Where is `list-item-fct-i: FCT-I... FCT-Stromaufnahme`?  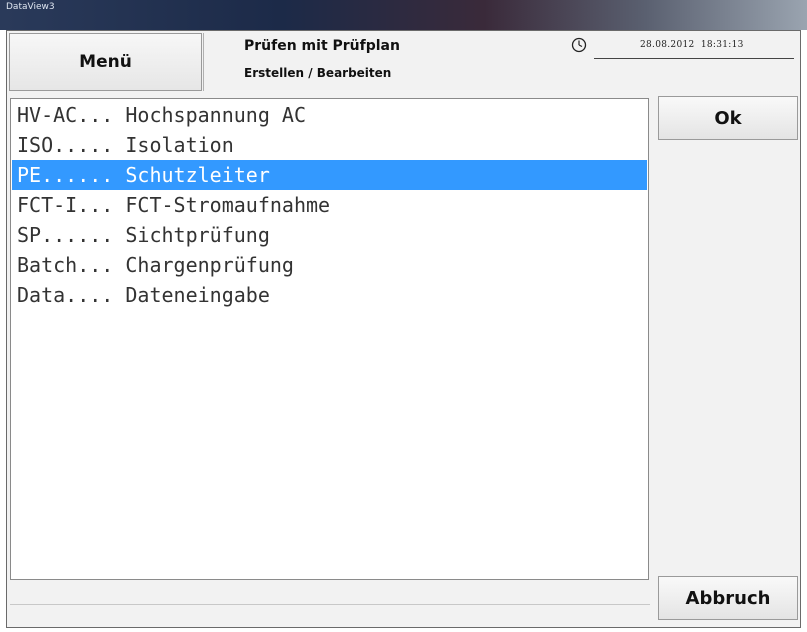 list-item-fct-i: FCT-I... FCT-Stromaufnahme is located at coordinates (329, 205).